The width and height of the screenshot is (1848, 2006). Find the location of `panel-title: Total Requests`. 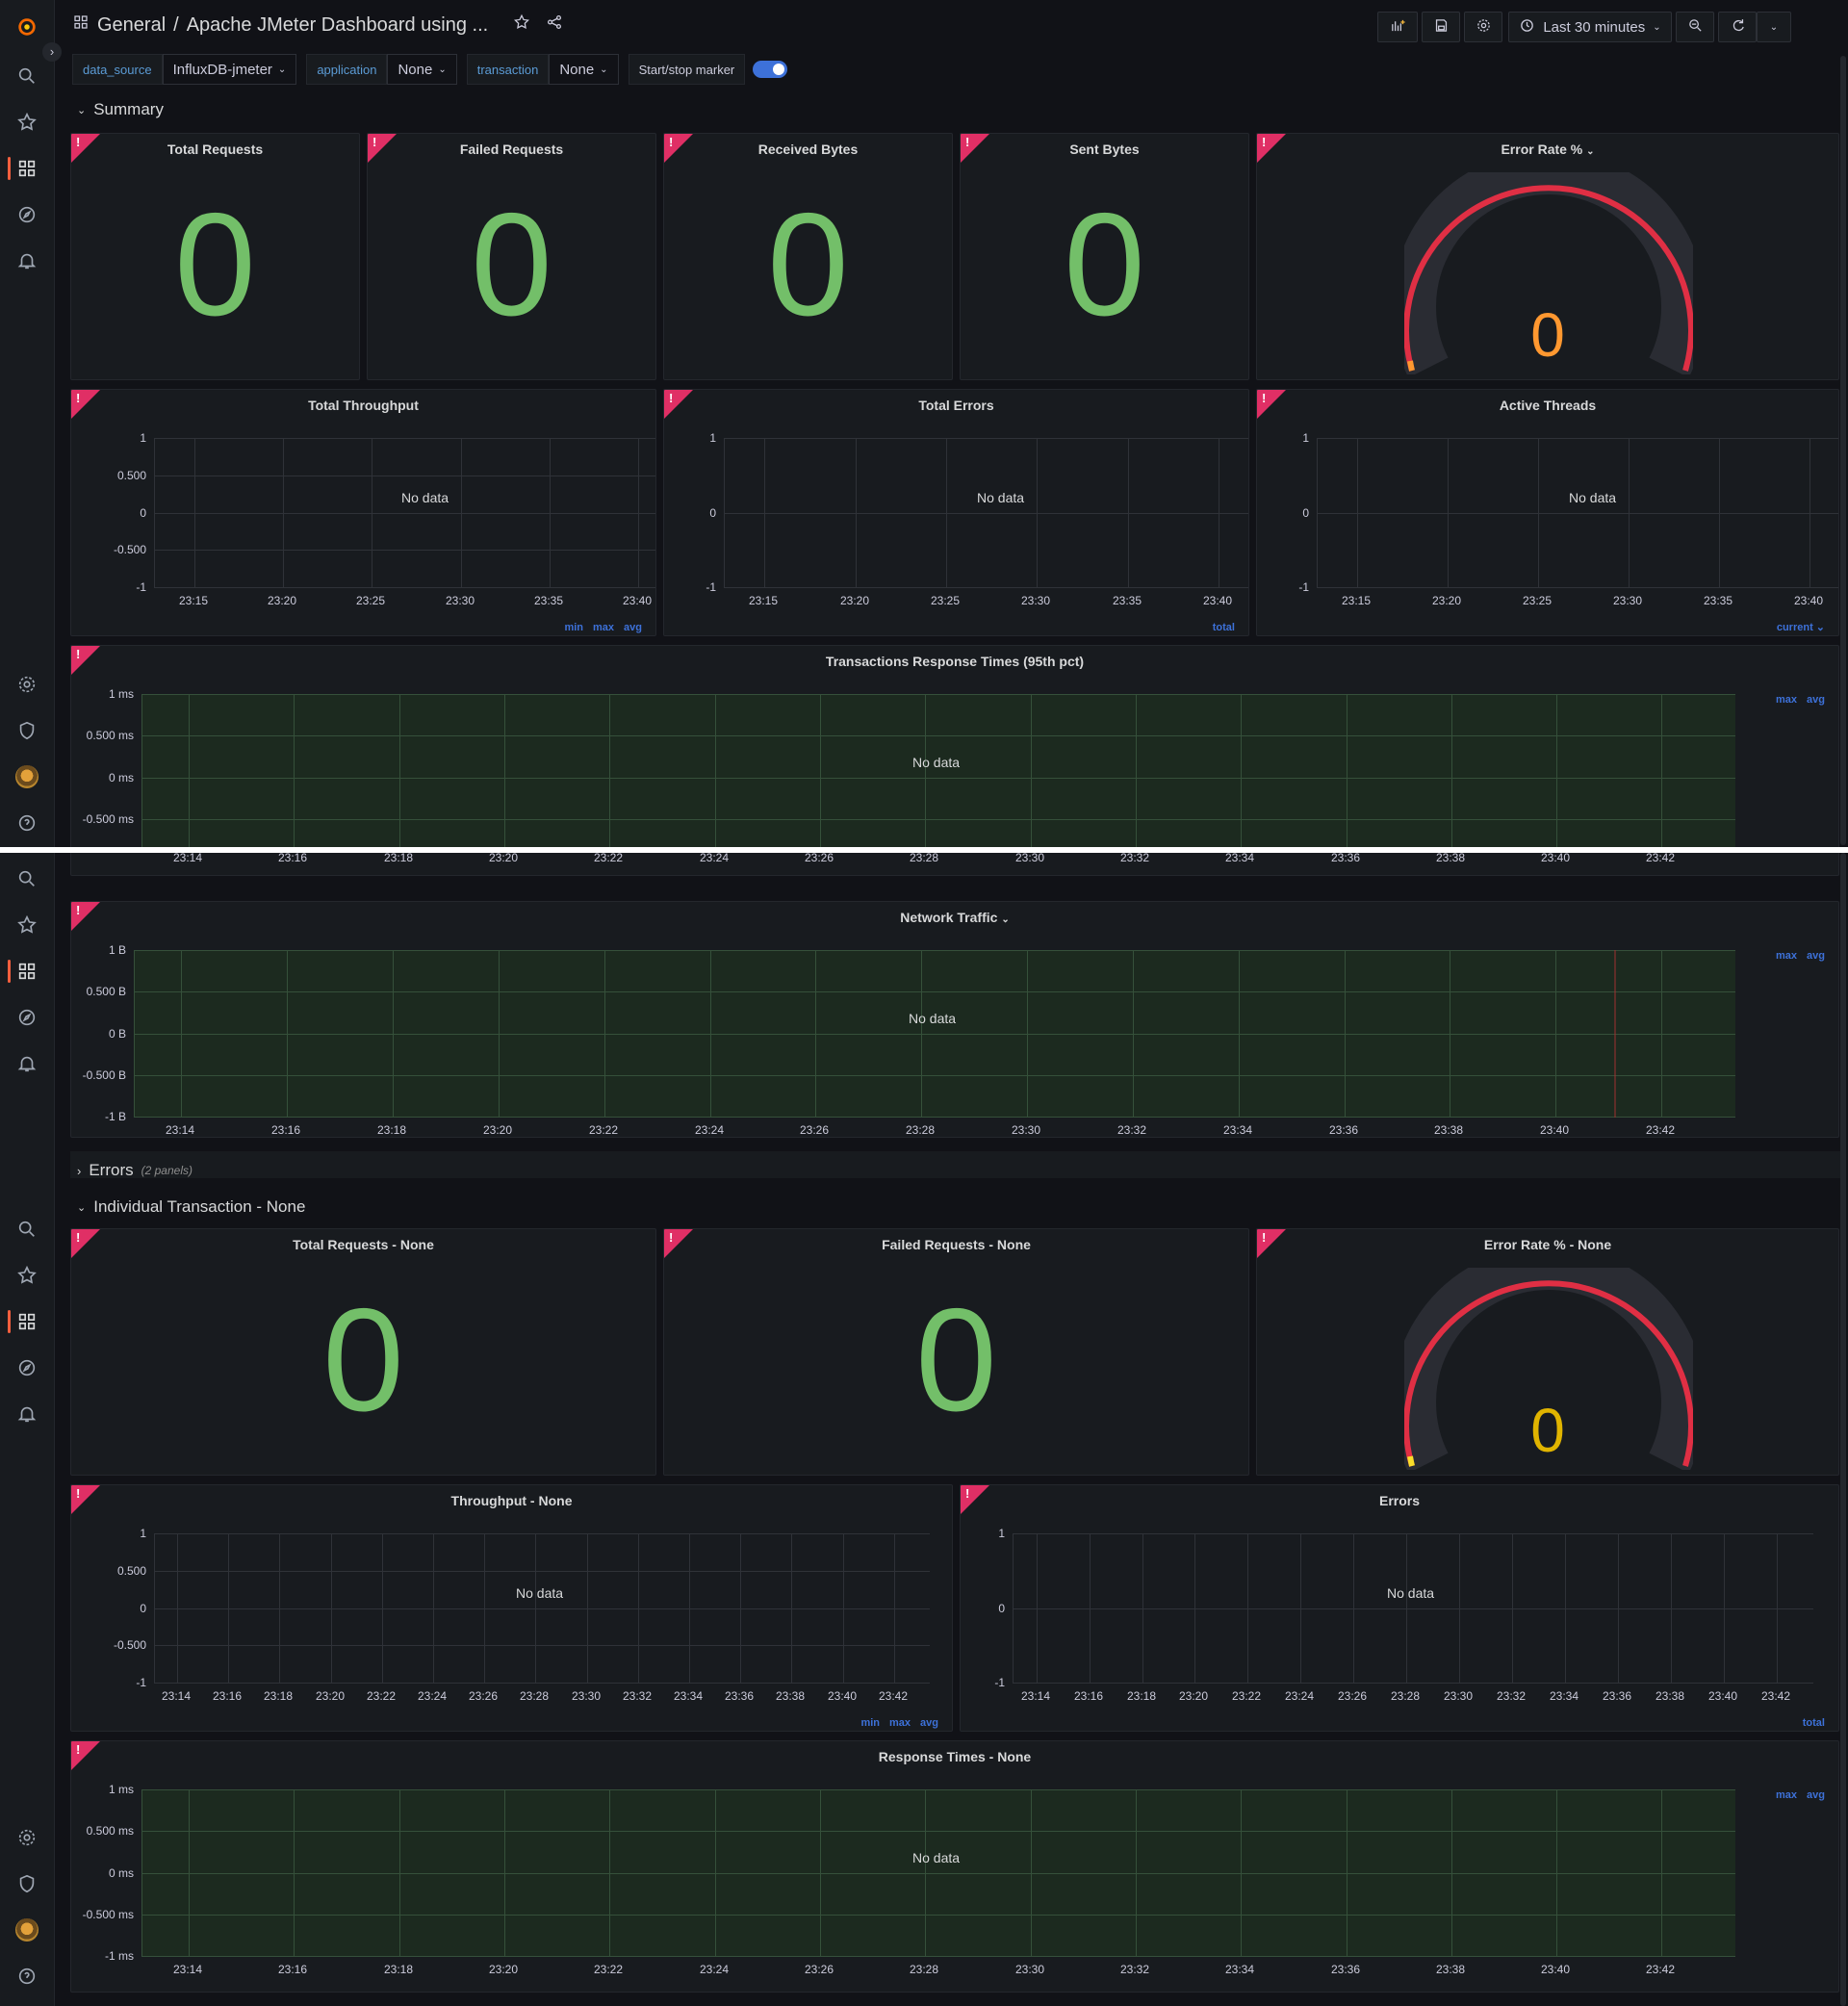

panel-title: Total Requests is located at coordinates (215, 149).